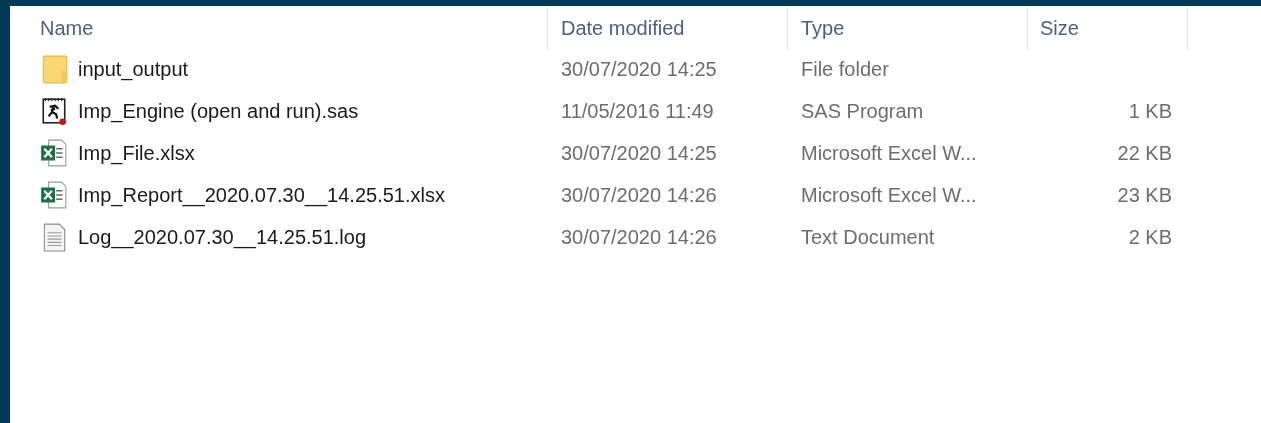  Describe the element at coordinates (1150, 237) in the screenshot. I see `file-size: 2 KB` at that location.